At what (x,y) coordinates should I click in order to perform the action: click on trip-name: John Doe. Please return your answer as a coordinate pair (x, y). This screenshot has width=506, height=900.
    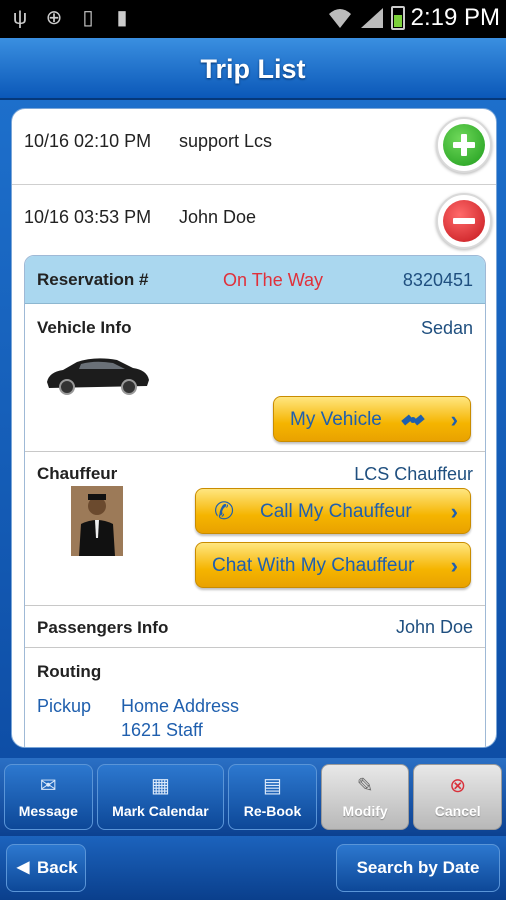
    Looking at the image, I should click on (218, 217).